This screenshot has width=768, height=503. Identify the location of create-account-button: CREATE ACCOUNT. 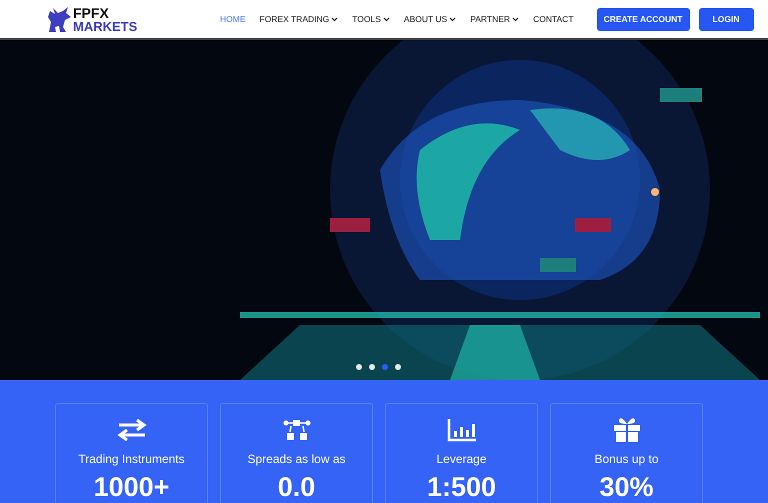
(643, 19).